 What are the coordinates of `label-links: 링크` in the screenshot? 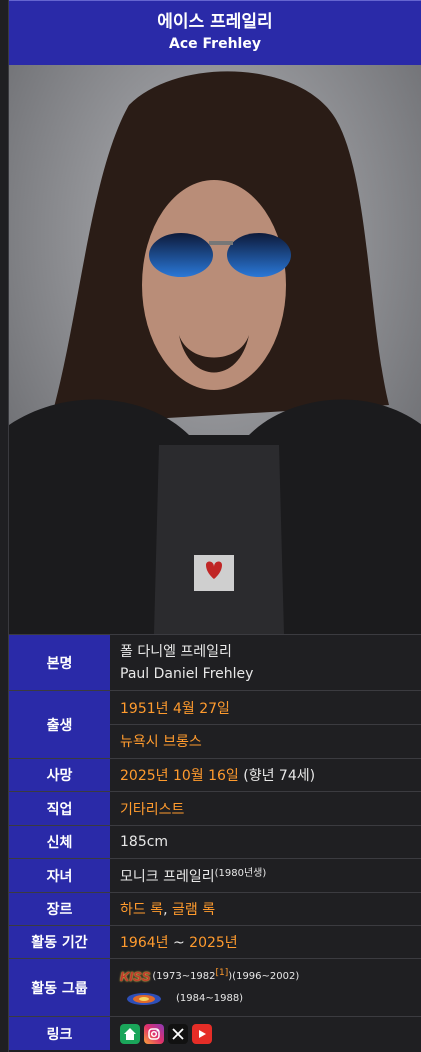 It's located at (59, 1033).